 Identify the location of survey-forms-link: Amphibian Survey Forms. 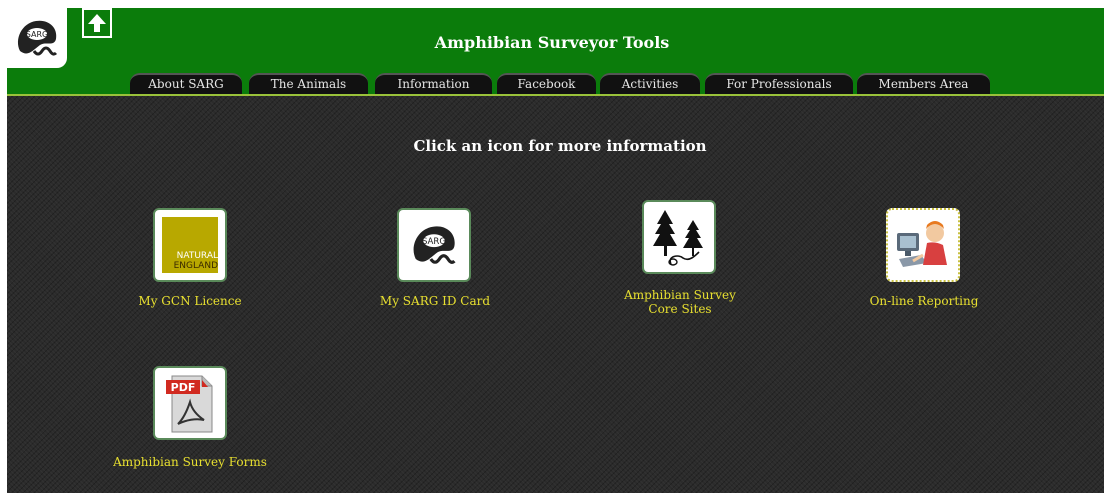
(190, 462).